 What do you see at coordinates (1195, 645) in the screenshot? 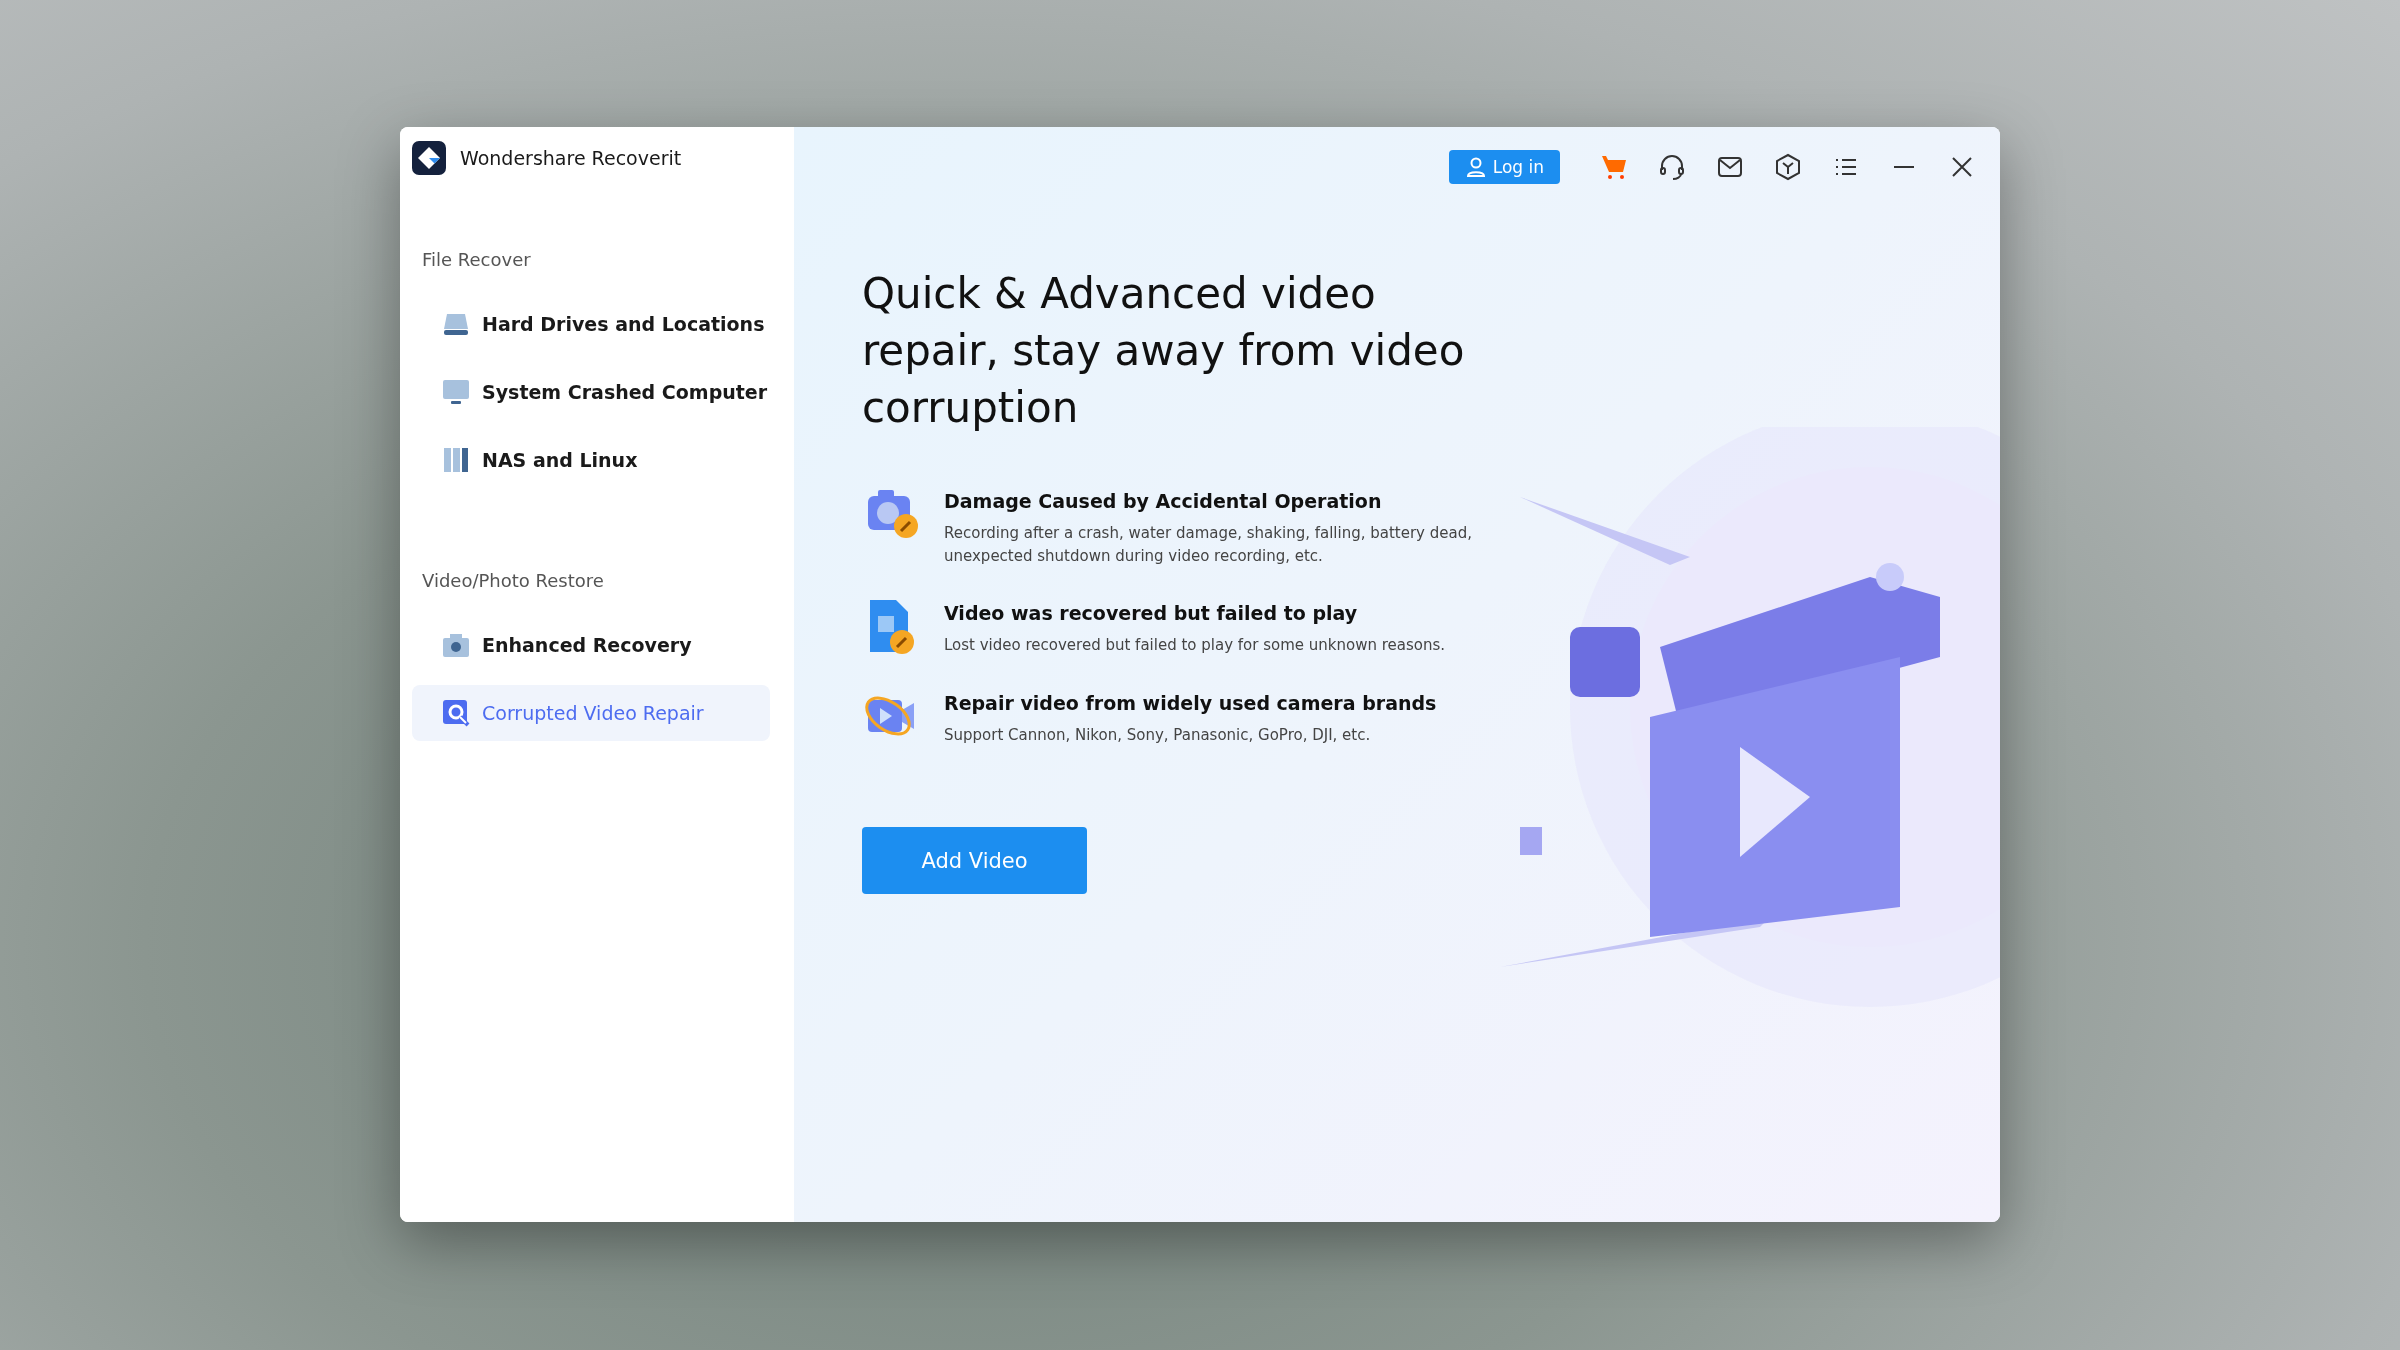
I see `feature-description: Lost video recovered but failed to play for some unknown reasons.` at bounding box center [1195, 645].